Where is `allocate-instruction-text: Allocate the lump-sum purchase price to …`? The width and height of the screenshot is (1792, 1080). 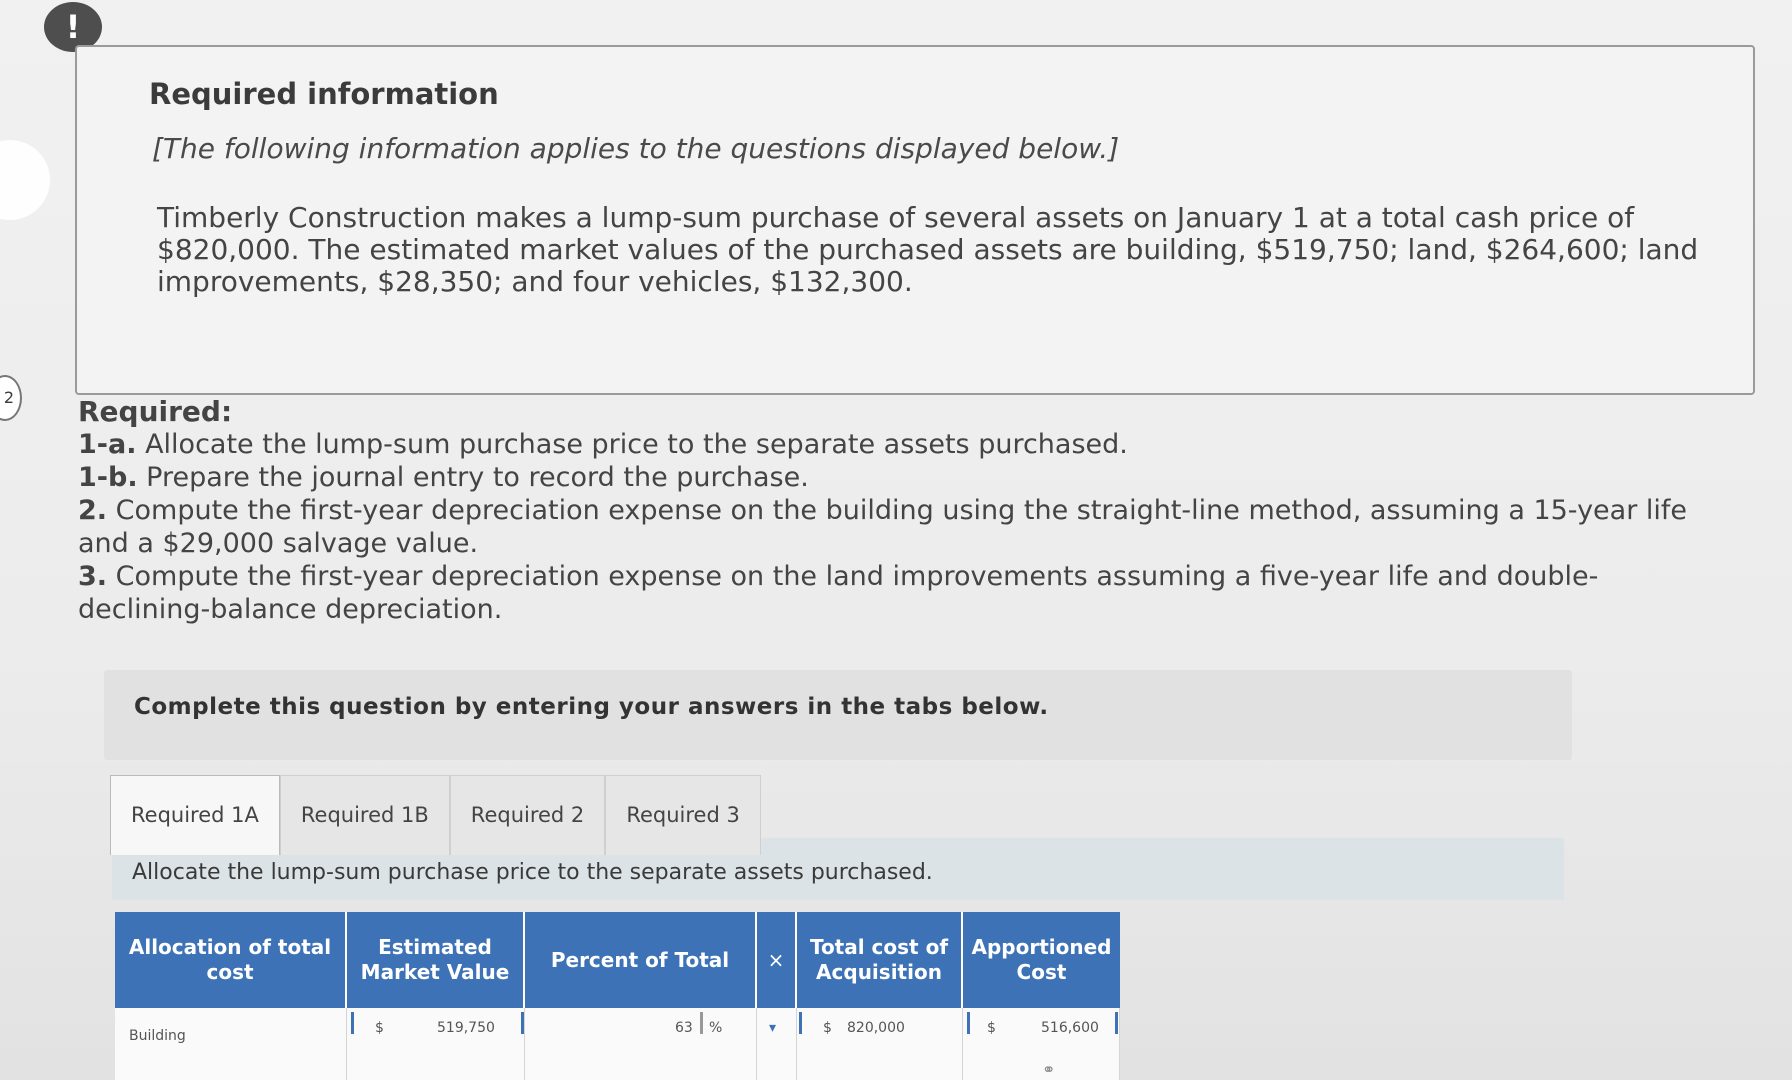
allocate-instruction-text: Allocate the lump-sum purchase price to … is located at coordinates (532, 872).